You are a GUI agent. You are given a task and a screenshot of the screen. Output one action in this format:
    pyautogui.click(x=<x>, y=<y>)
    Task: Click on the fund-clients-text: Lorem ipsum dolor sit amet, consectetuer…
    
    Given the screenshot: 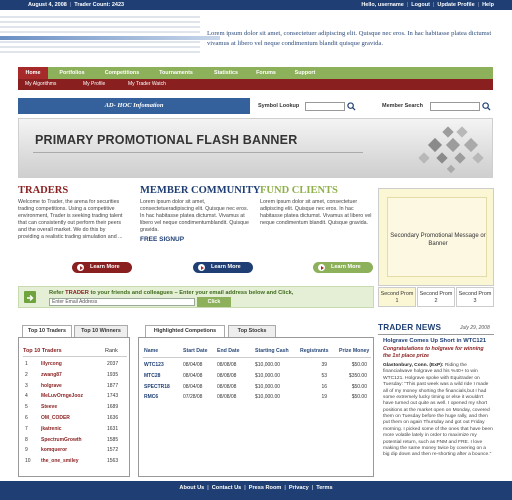 What is the action you would take?
    pyautogui.click(x=316, y=212)
    